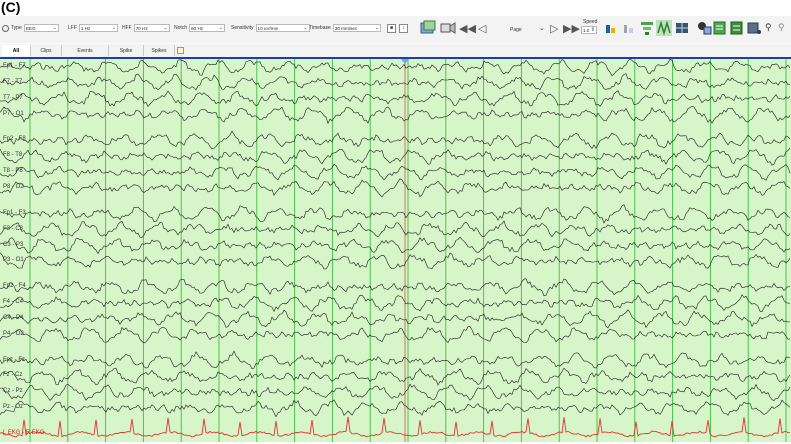  I want to click on channel-label: Cz - Pz, so click(13, 391).